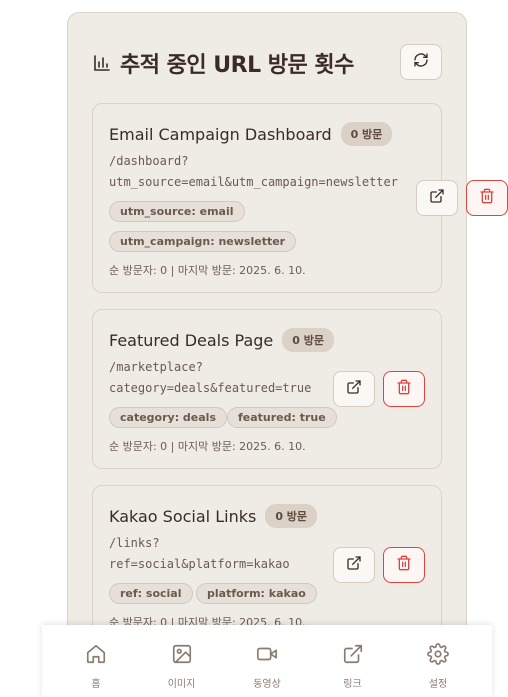  I want to click on refresh-icon, so click(421, 62).